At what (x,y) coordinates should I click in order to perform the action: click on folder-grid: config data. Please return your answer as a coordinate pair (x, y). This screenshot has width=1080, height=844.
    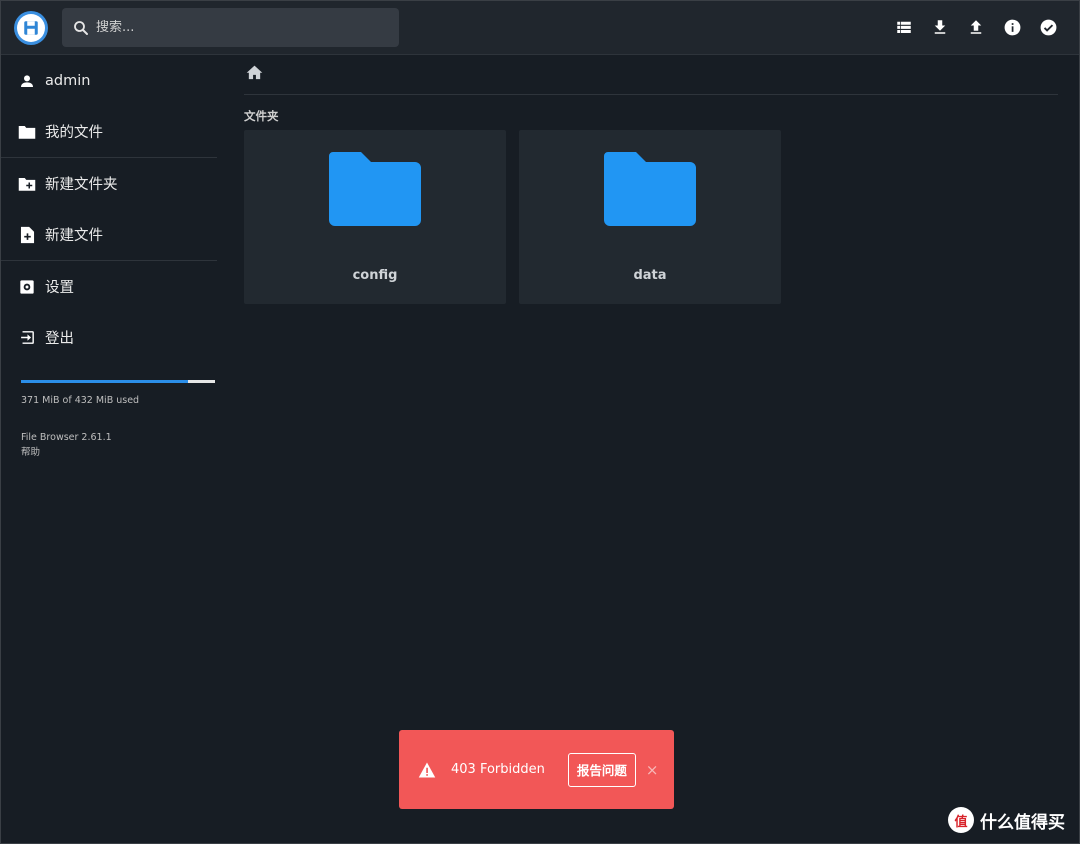
    Looking at the image, I should click on (512, 217).